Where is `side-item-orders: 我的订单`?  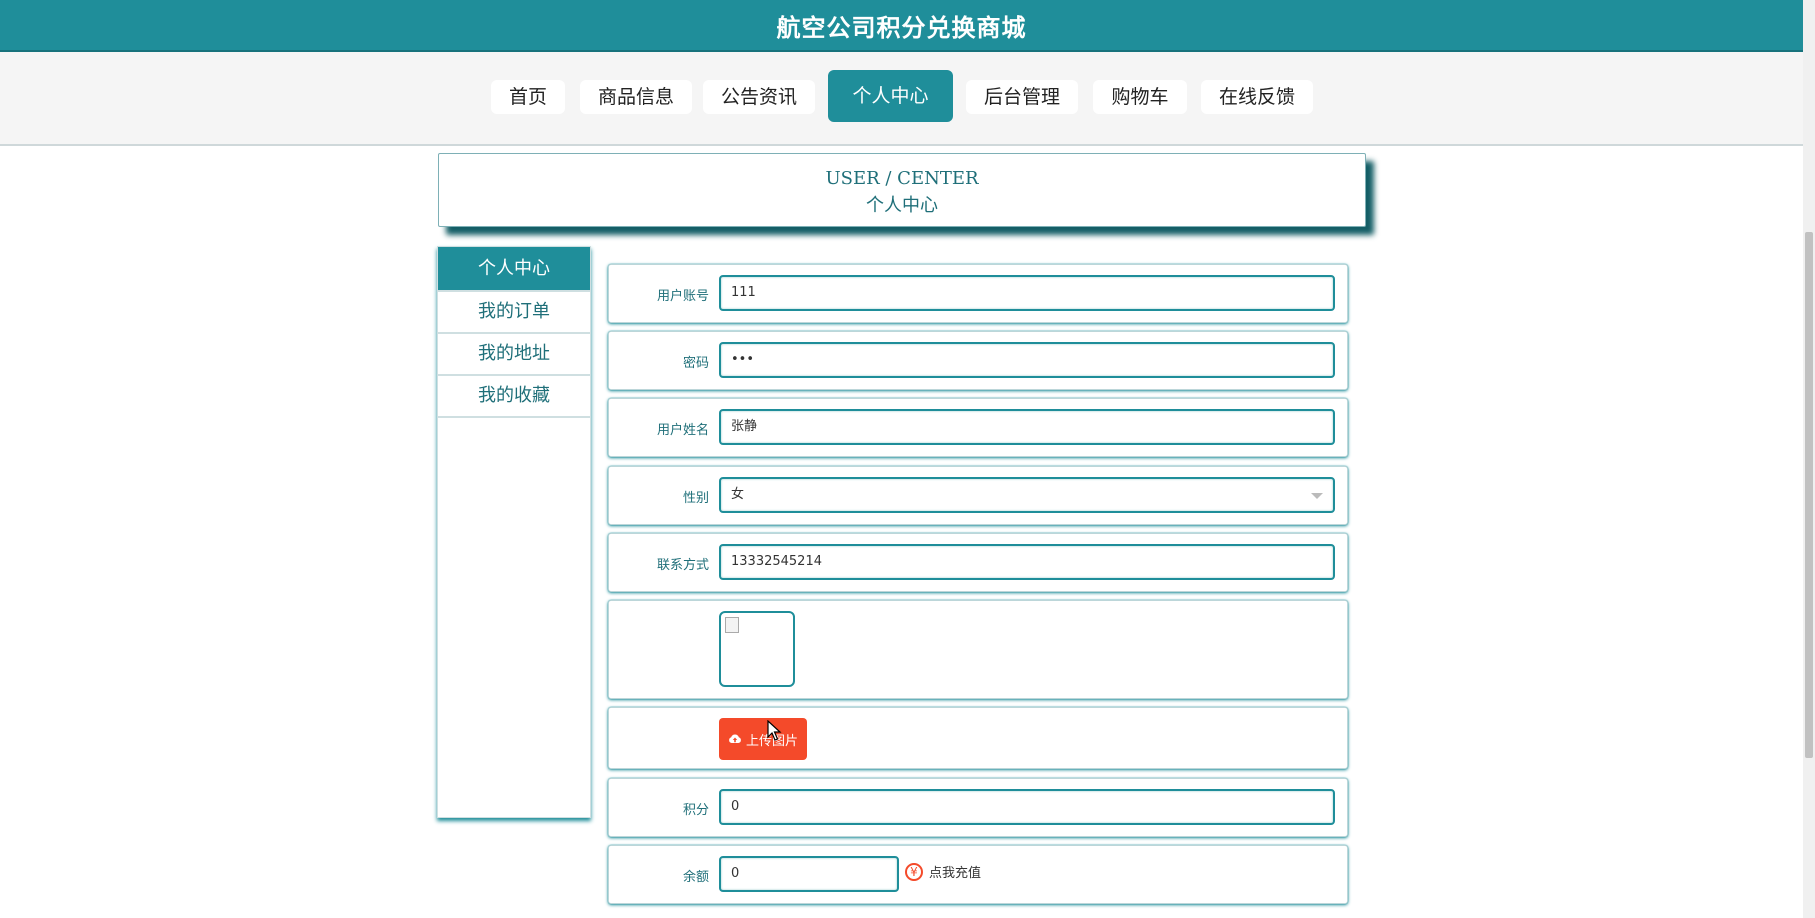 side-item-orders: 我的订单 is located at coordinates (514, 313).